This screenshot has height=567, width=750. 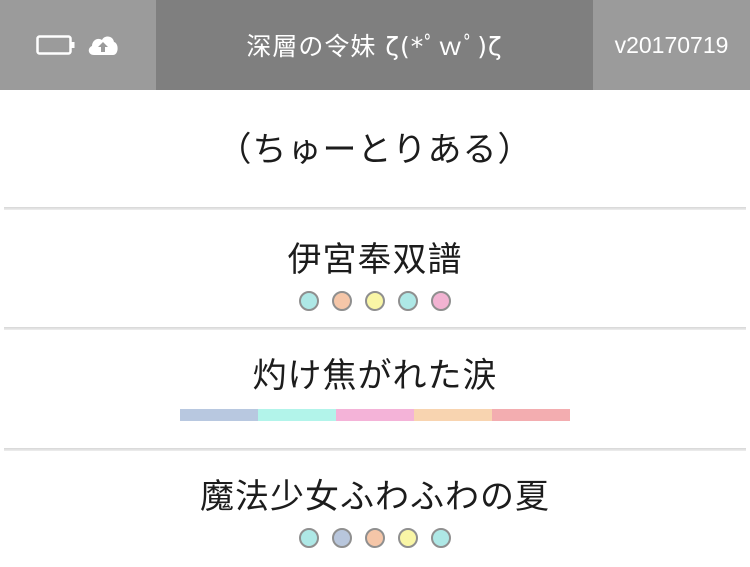 What do you see at coordinates (375, 497) in the screenshot?
I see `song-title: 魔法少女ふわふわの夏` at bounding box center [375, 497].